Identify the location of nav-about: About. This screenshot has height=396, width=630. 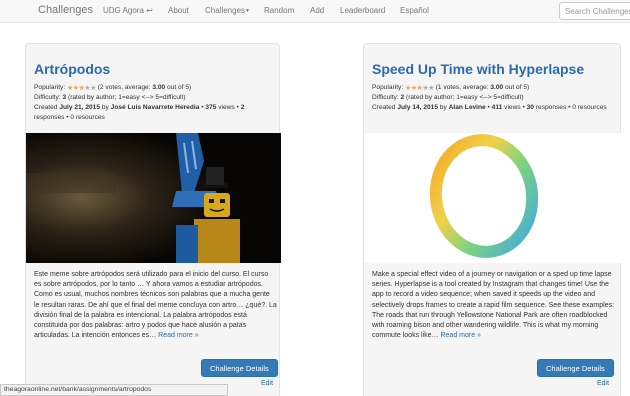
(178, 10).